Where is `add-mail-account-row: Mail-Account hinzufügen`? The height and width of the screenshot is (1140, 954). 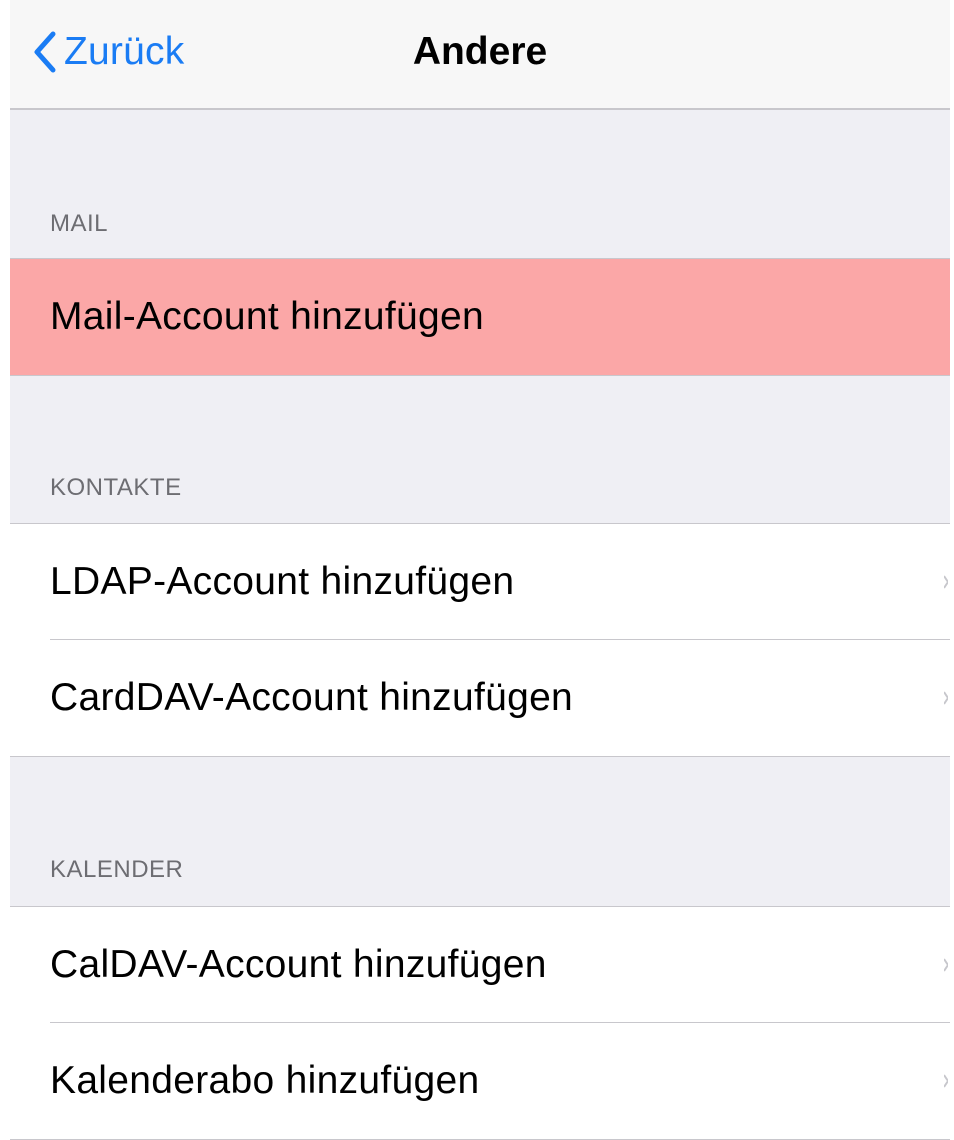 add-mail-account-row: Mail-Account hinzufügen is located at coordinates (480, 317).